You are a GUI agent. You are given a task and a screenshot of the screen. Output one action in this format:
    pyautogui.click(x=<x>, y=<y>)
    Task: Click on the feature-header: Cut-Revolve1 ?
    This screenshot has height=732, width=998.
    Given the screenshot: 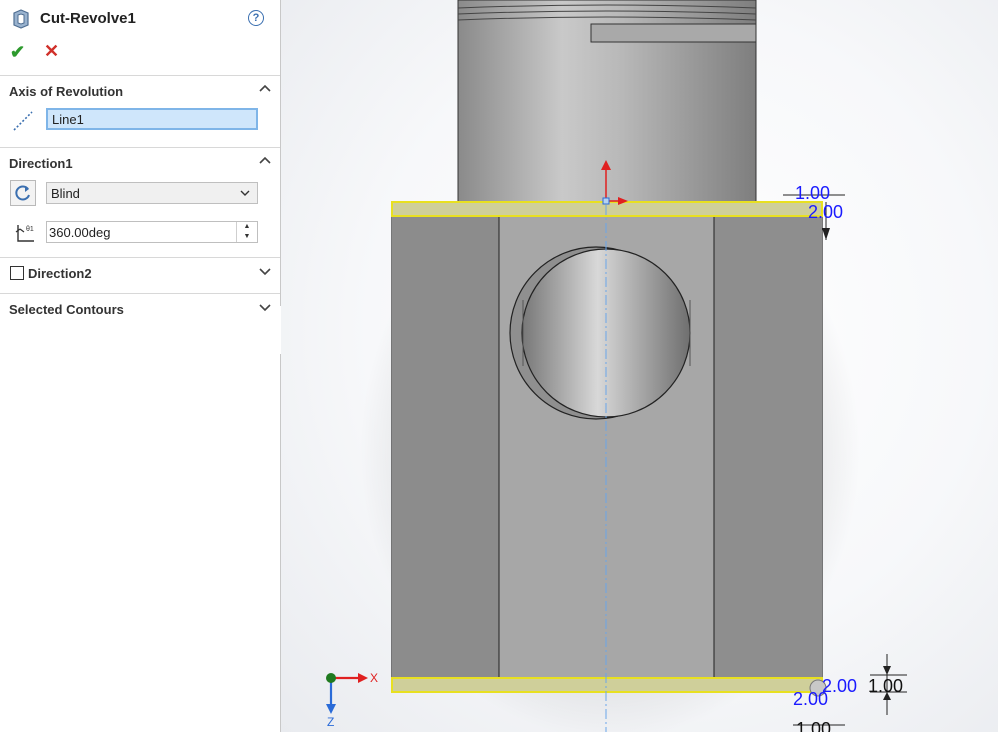 What is the action you would take?
    pyautogui.click(x=140, y=18)
    